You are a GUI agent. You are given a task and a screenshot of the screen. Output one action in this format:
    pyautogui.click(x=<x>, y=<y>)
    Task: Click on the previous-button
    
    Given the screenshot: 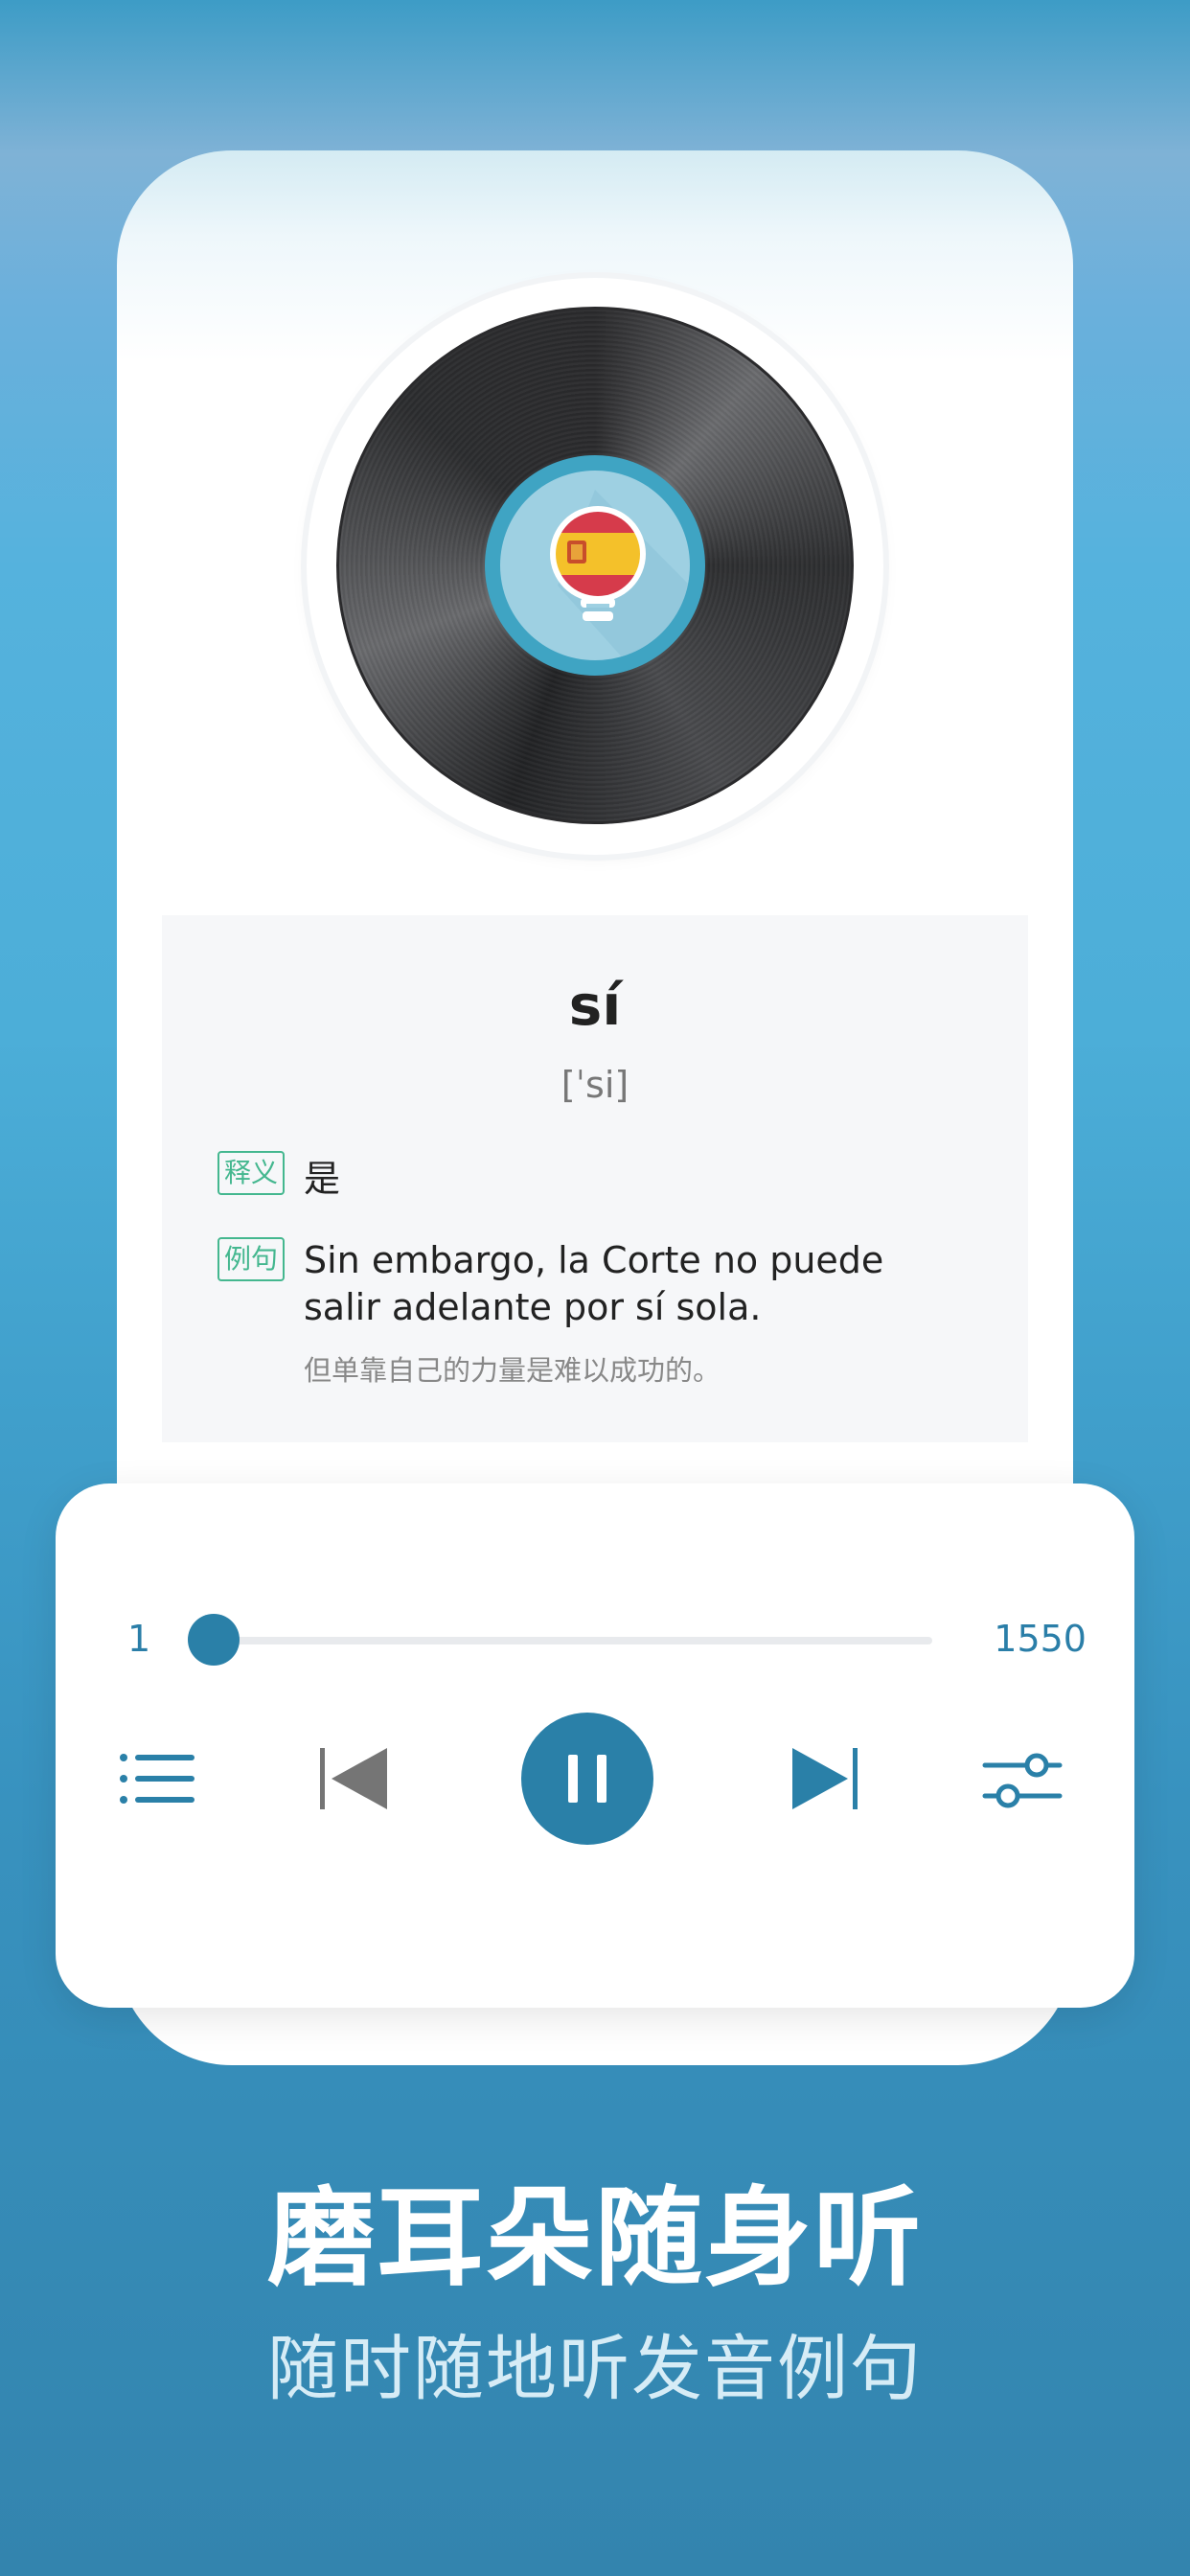 What is the action you would take?
    pyautogui.click(x=352, y=1778)
    